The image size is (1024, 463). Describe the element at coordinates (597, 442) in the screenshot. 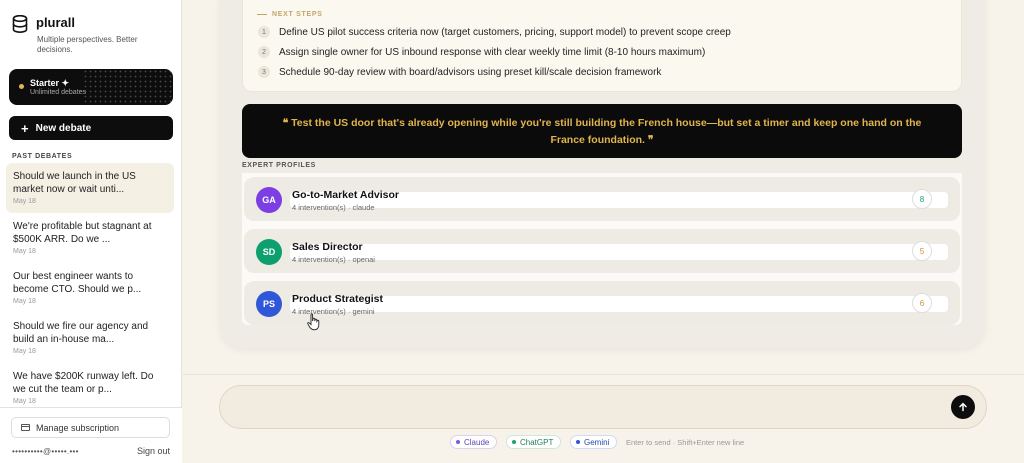

I see `model-label: Gemini` at that location.